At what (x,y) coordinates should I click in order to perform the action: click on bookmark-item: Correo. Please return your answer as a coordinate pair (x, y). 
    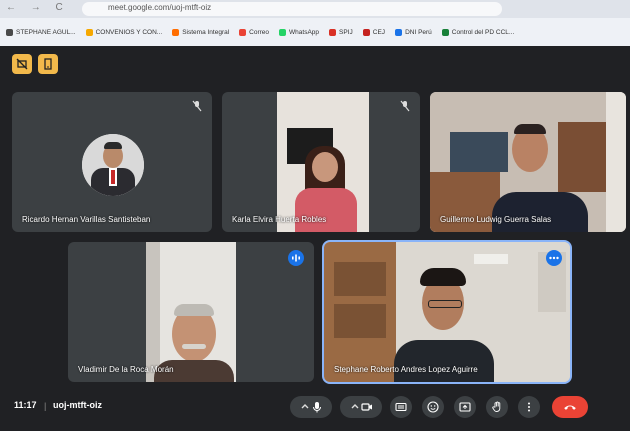
    Looking at the image, I should click on (254, 32).